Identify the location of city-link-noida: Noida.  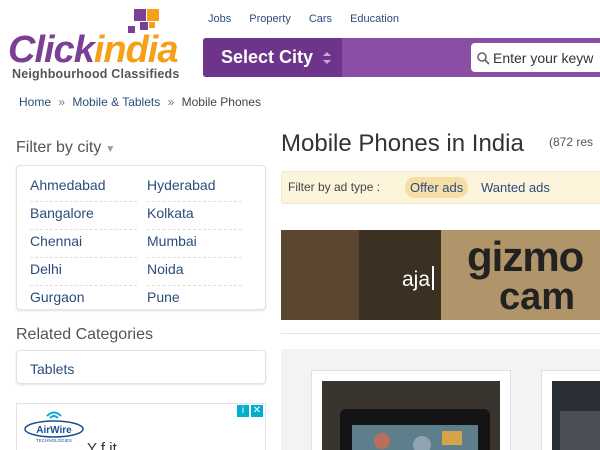
(194, 272).